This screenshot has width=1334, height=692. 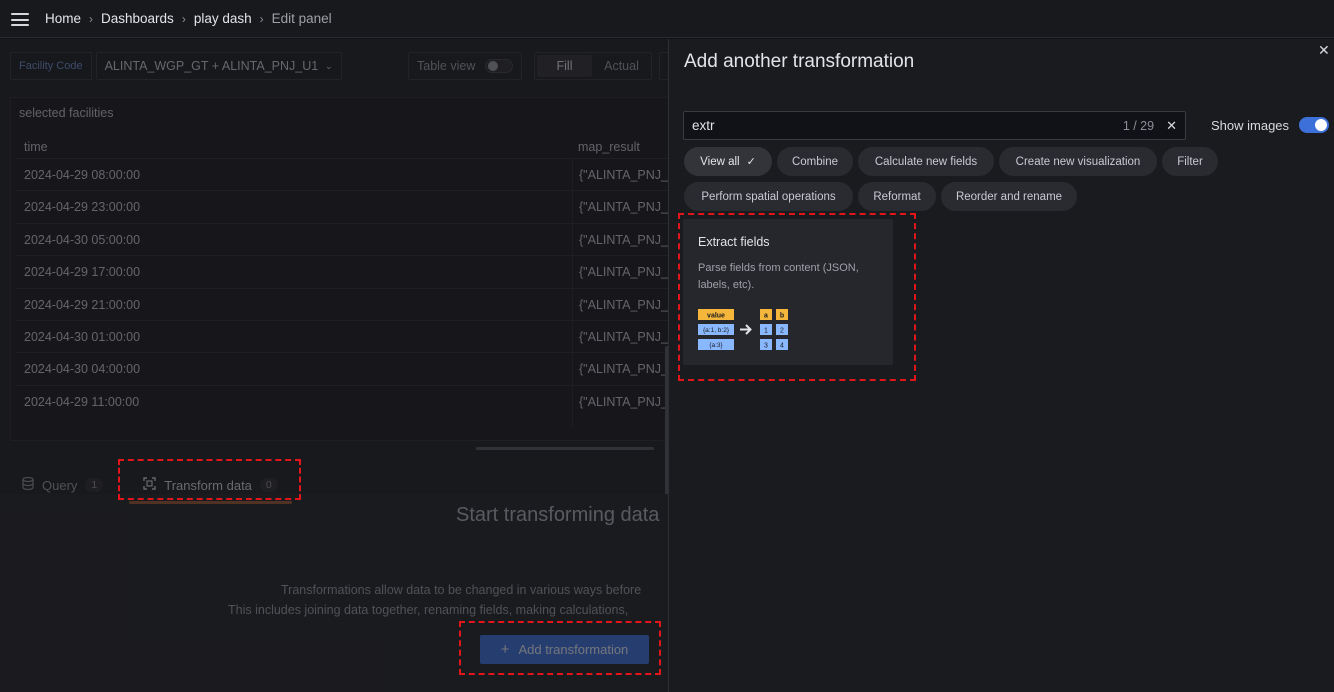 What do you see at coordinates (82, 369) in the screenshot?
I see `cell-time: 2024-04-30 04:00:00` at bounding box center [82, 369].